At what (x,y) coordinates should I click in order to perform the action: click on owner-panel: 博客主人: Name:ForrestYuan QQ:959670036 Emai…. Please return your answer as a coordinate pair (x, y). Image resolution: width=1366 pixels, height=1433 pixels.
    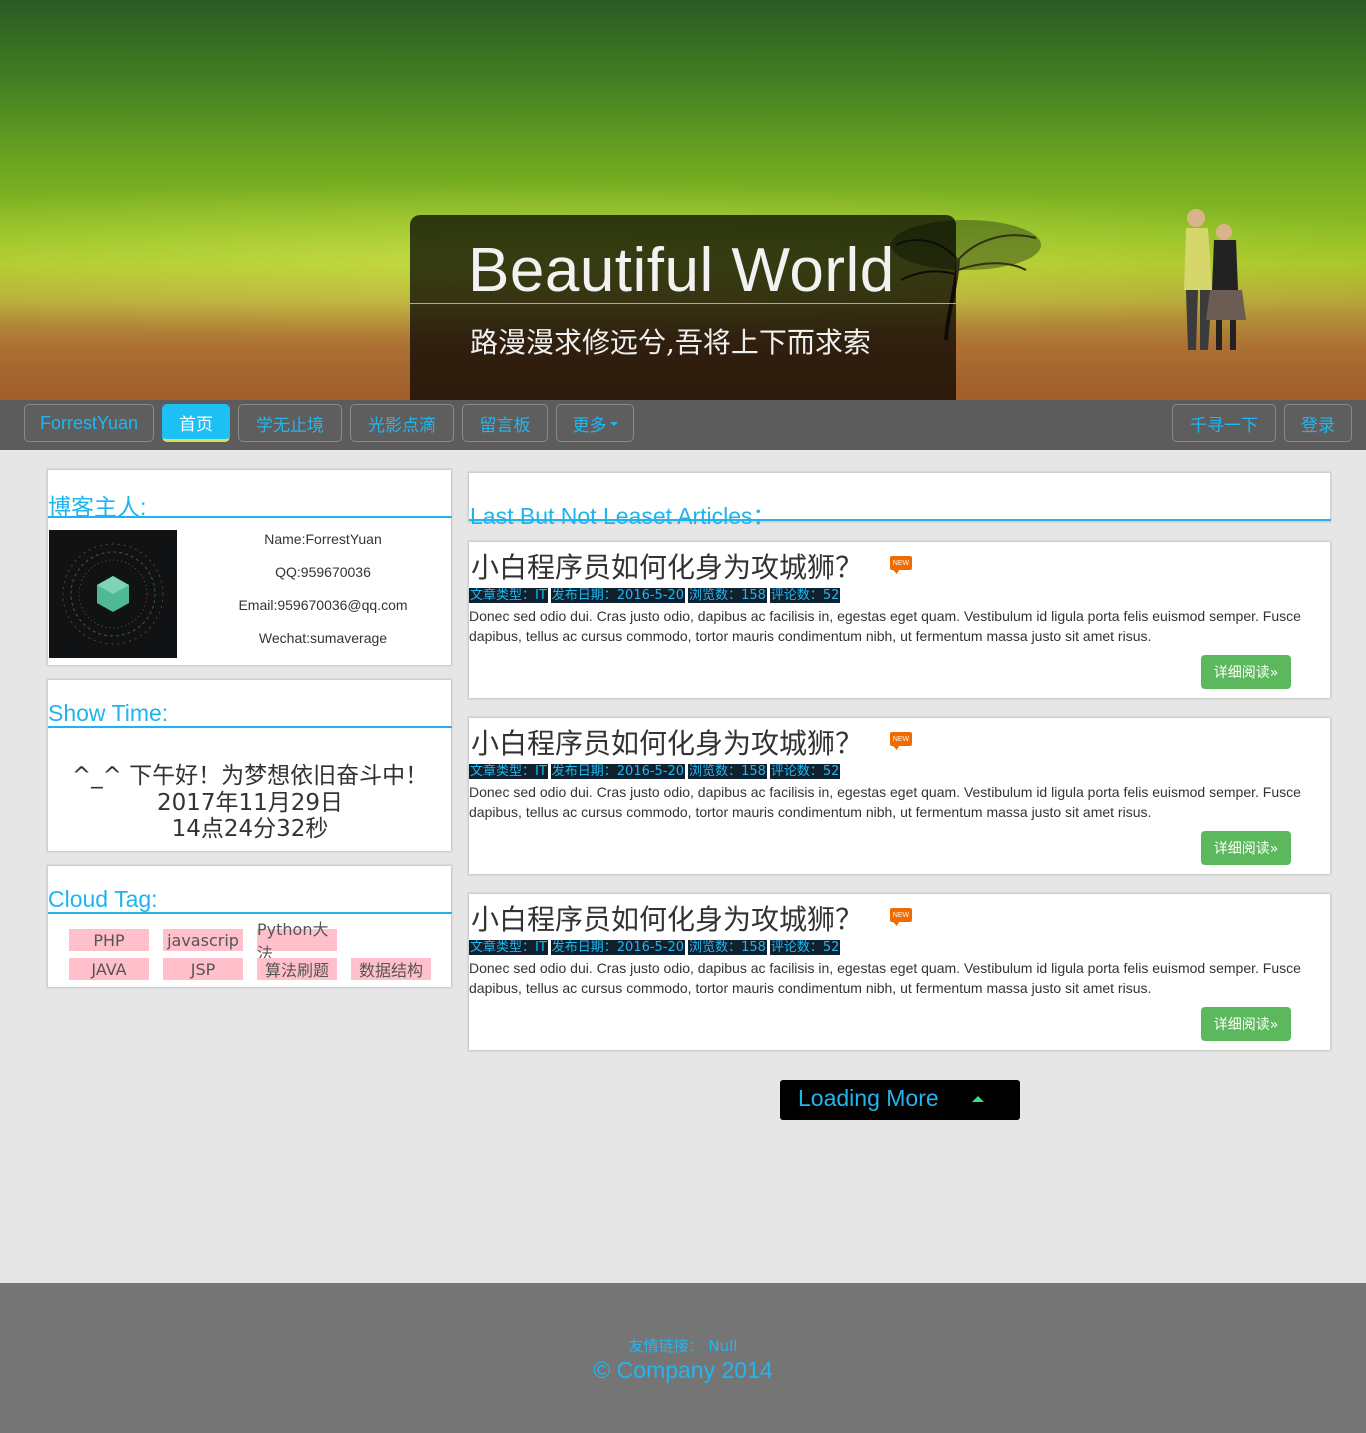
    Looking at the image, I should click on (249, 567).